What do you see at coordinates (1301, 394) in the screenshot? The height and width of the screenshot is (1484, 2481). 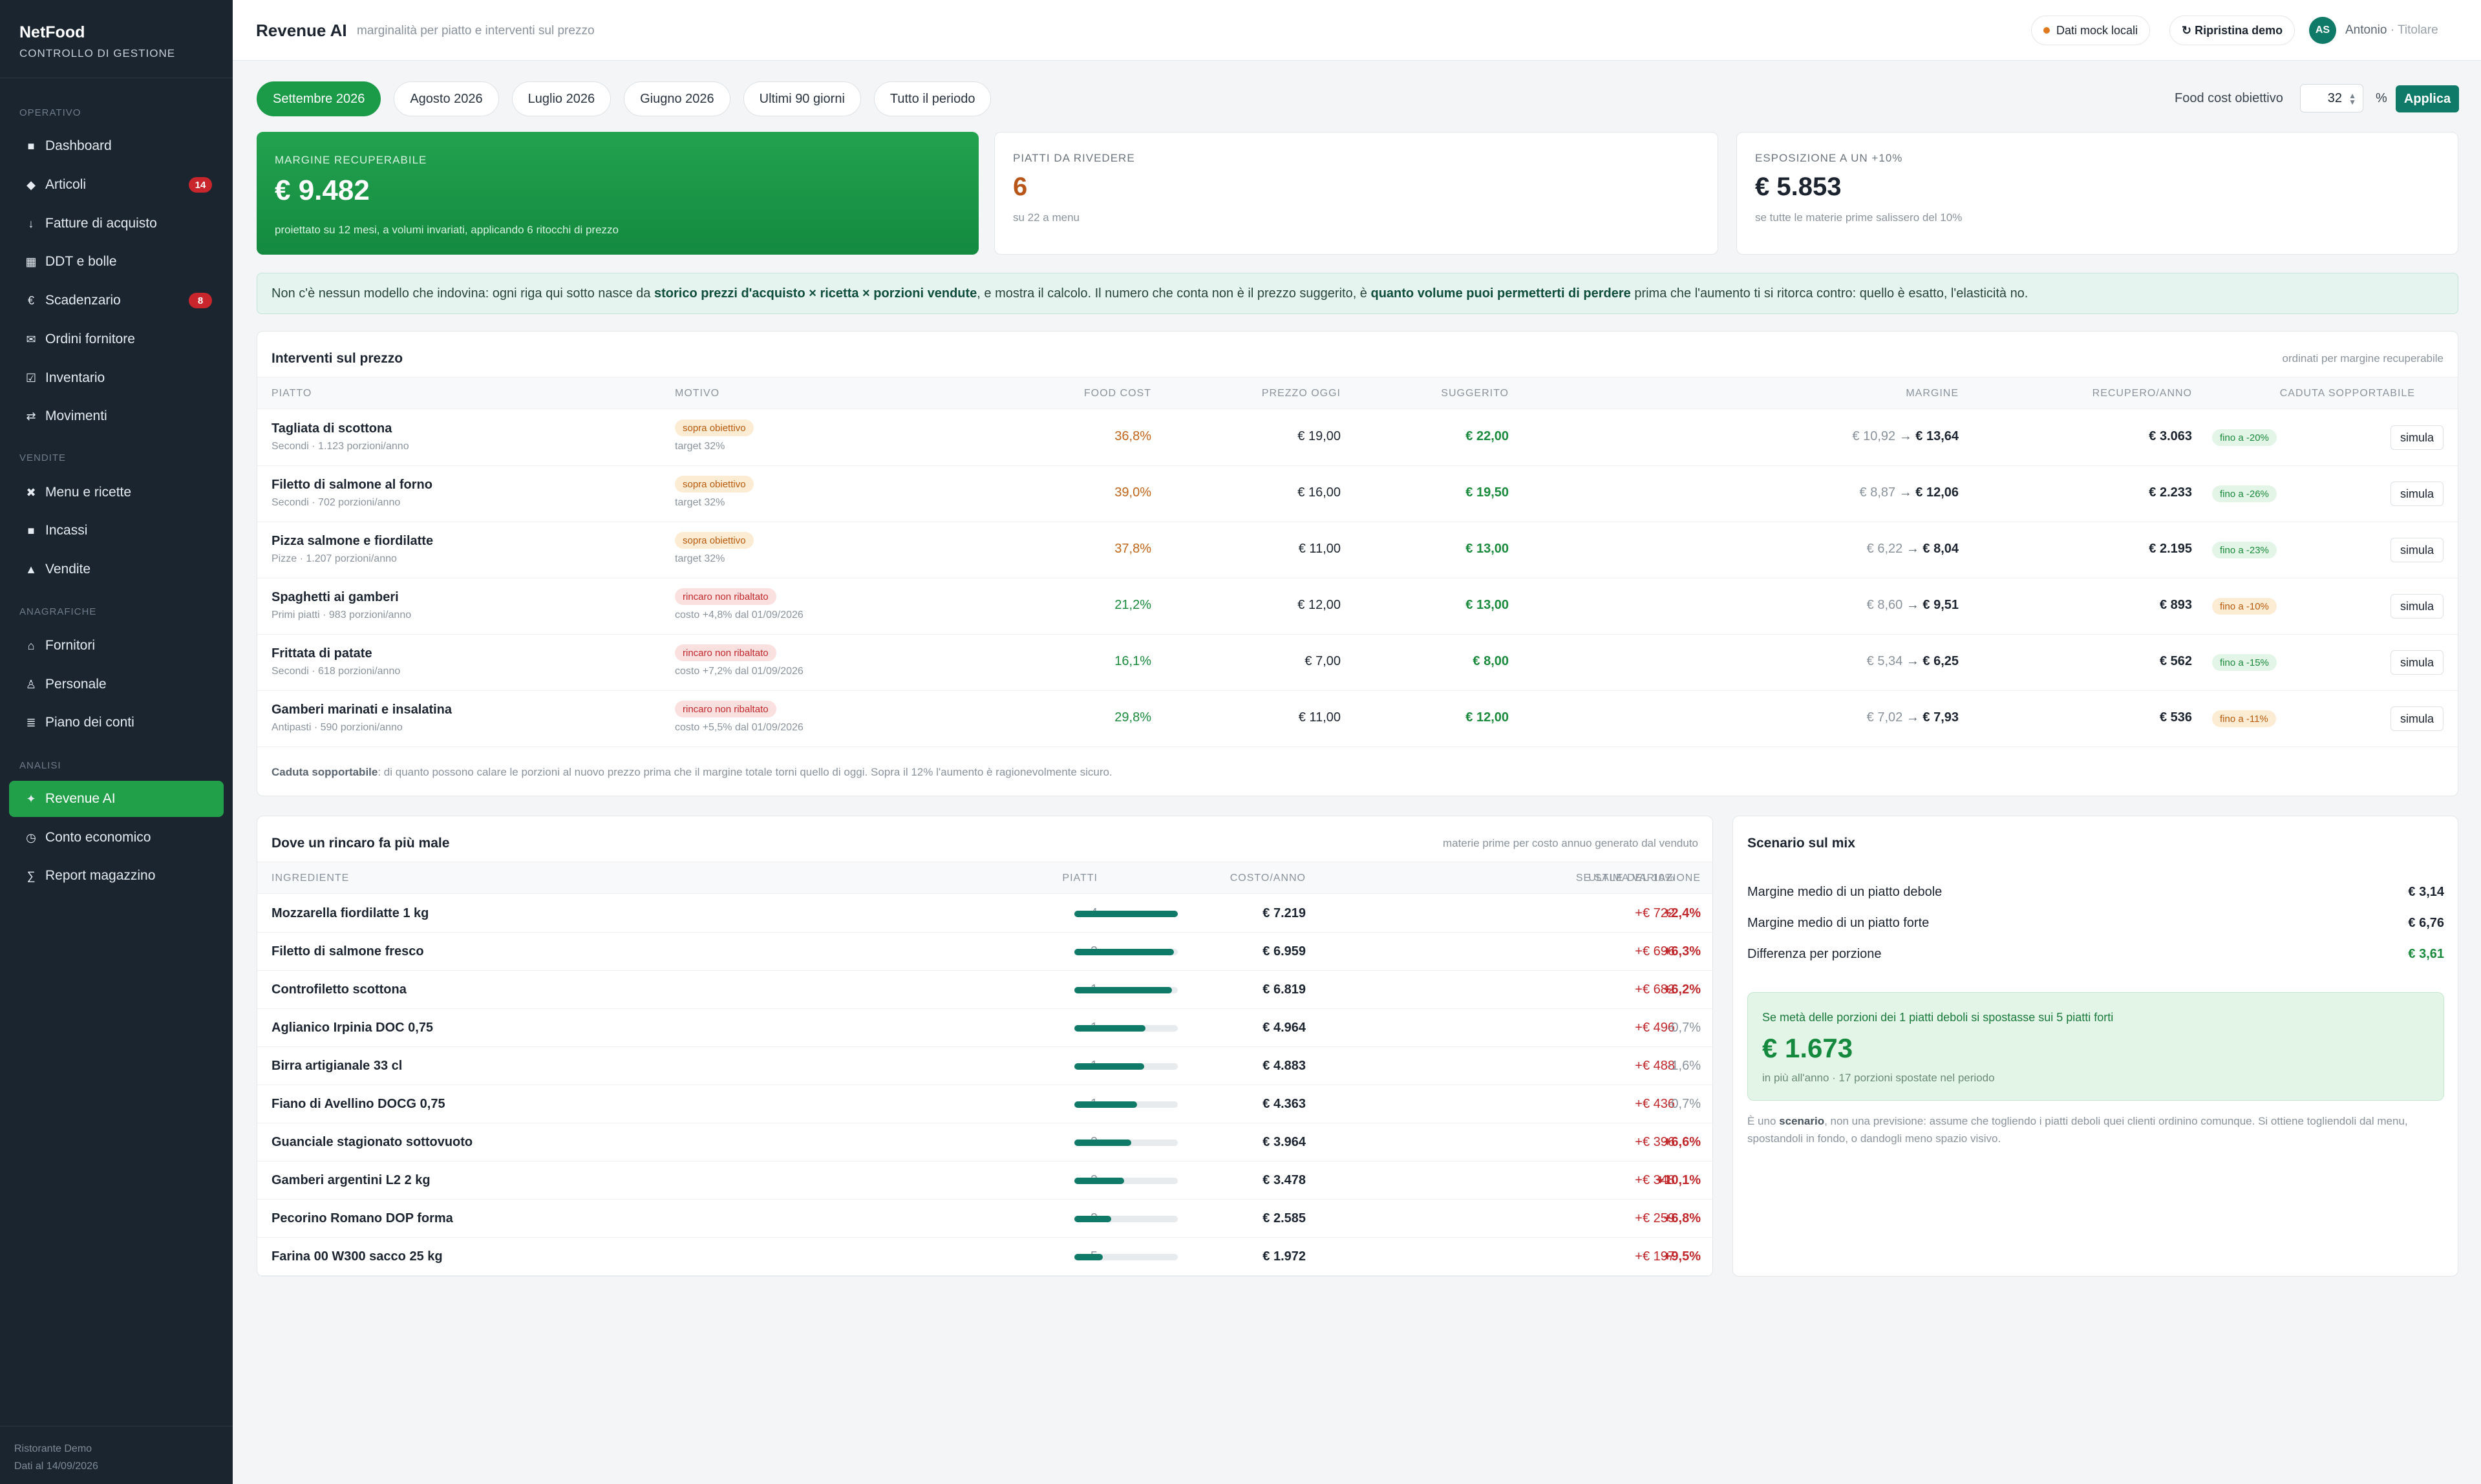 I see `col-price-today: PREZZO OGGI` at bounding box center [1301, 394].